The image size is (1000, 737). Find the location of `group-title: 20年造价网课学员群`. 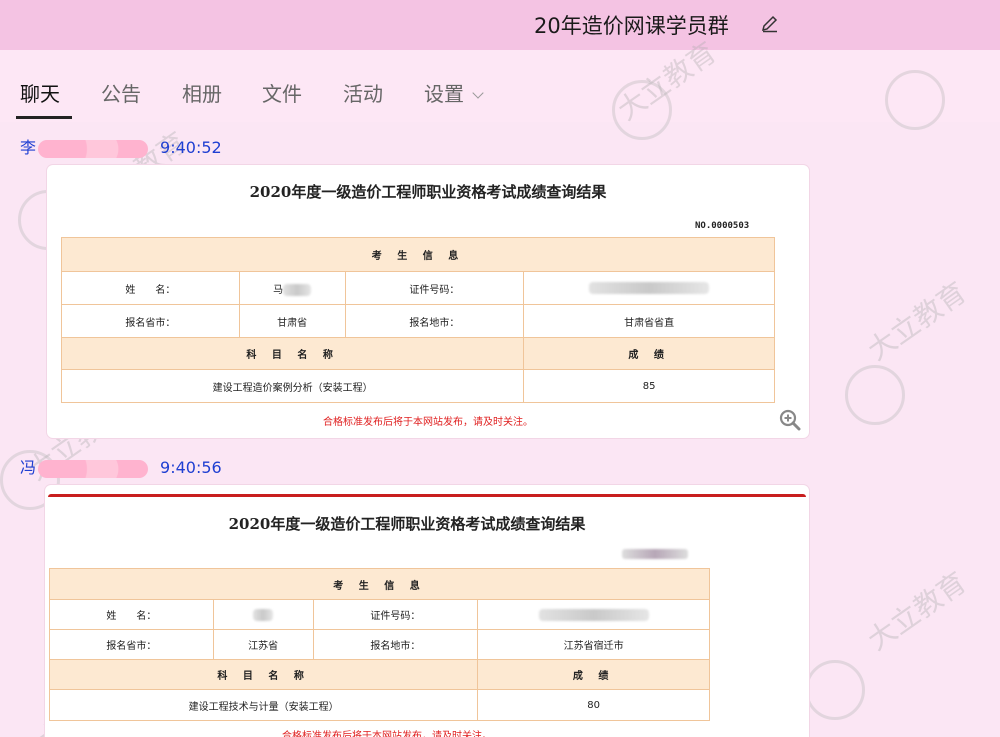

group-title: 20年造价网课学员群 is located at coordinates (631, 26).